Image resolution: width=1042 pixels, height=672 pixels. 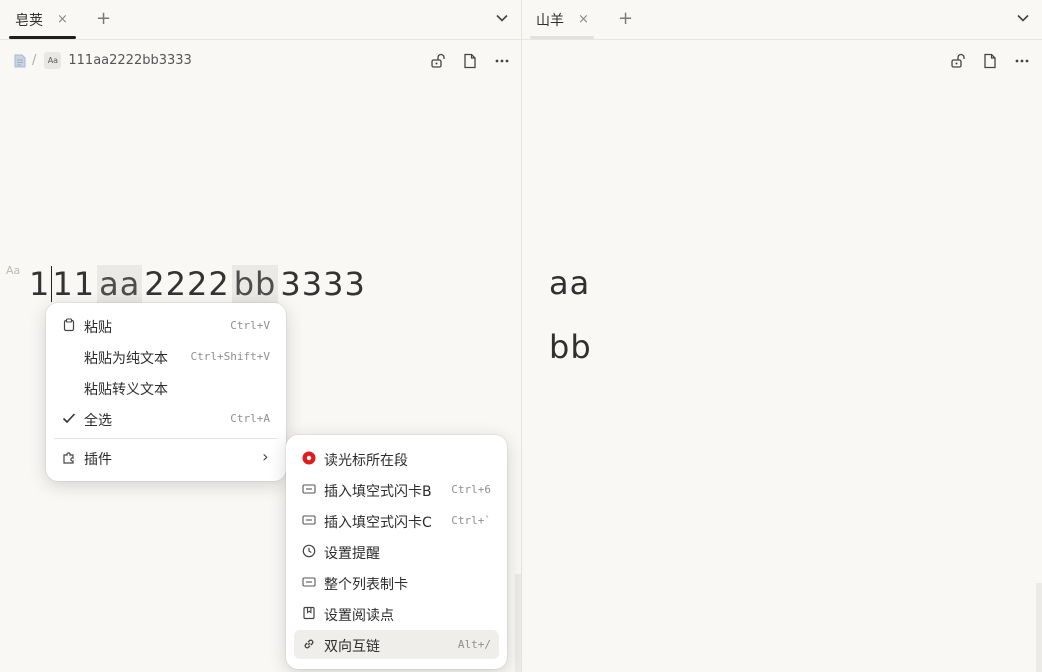 What do you see at coordinates (187, 284) in the screenshot?
I see `heading-text: 2222` at bounding box center [187, 284].